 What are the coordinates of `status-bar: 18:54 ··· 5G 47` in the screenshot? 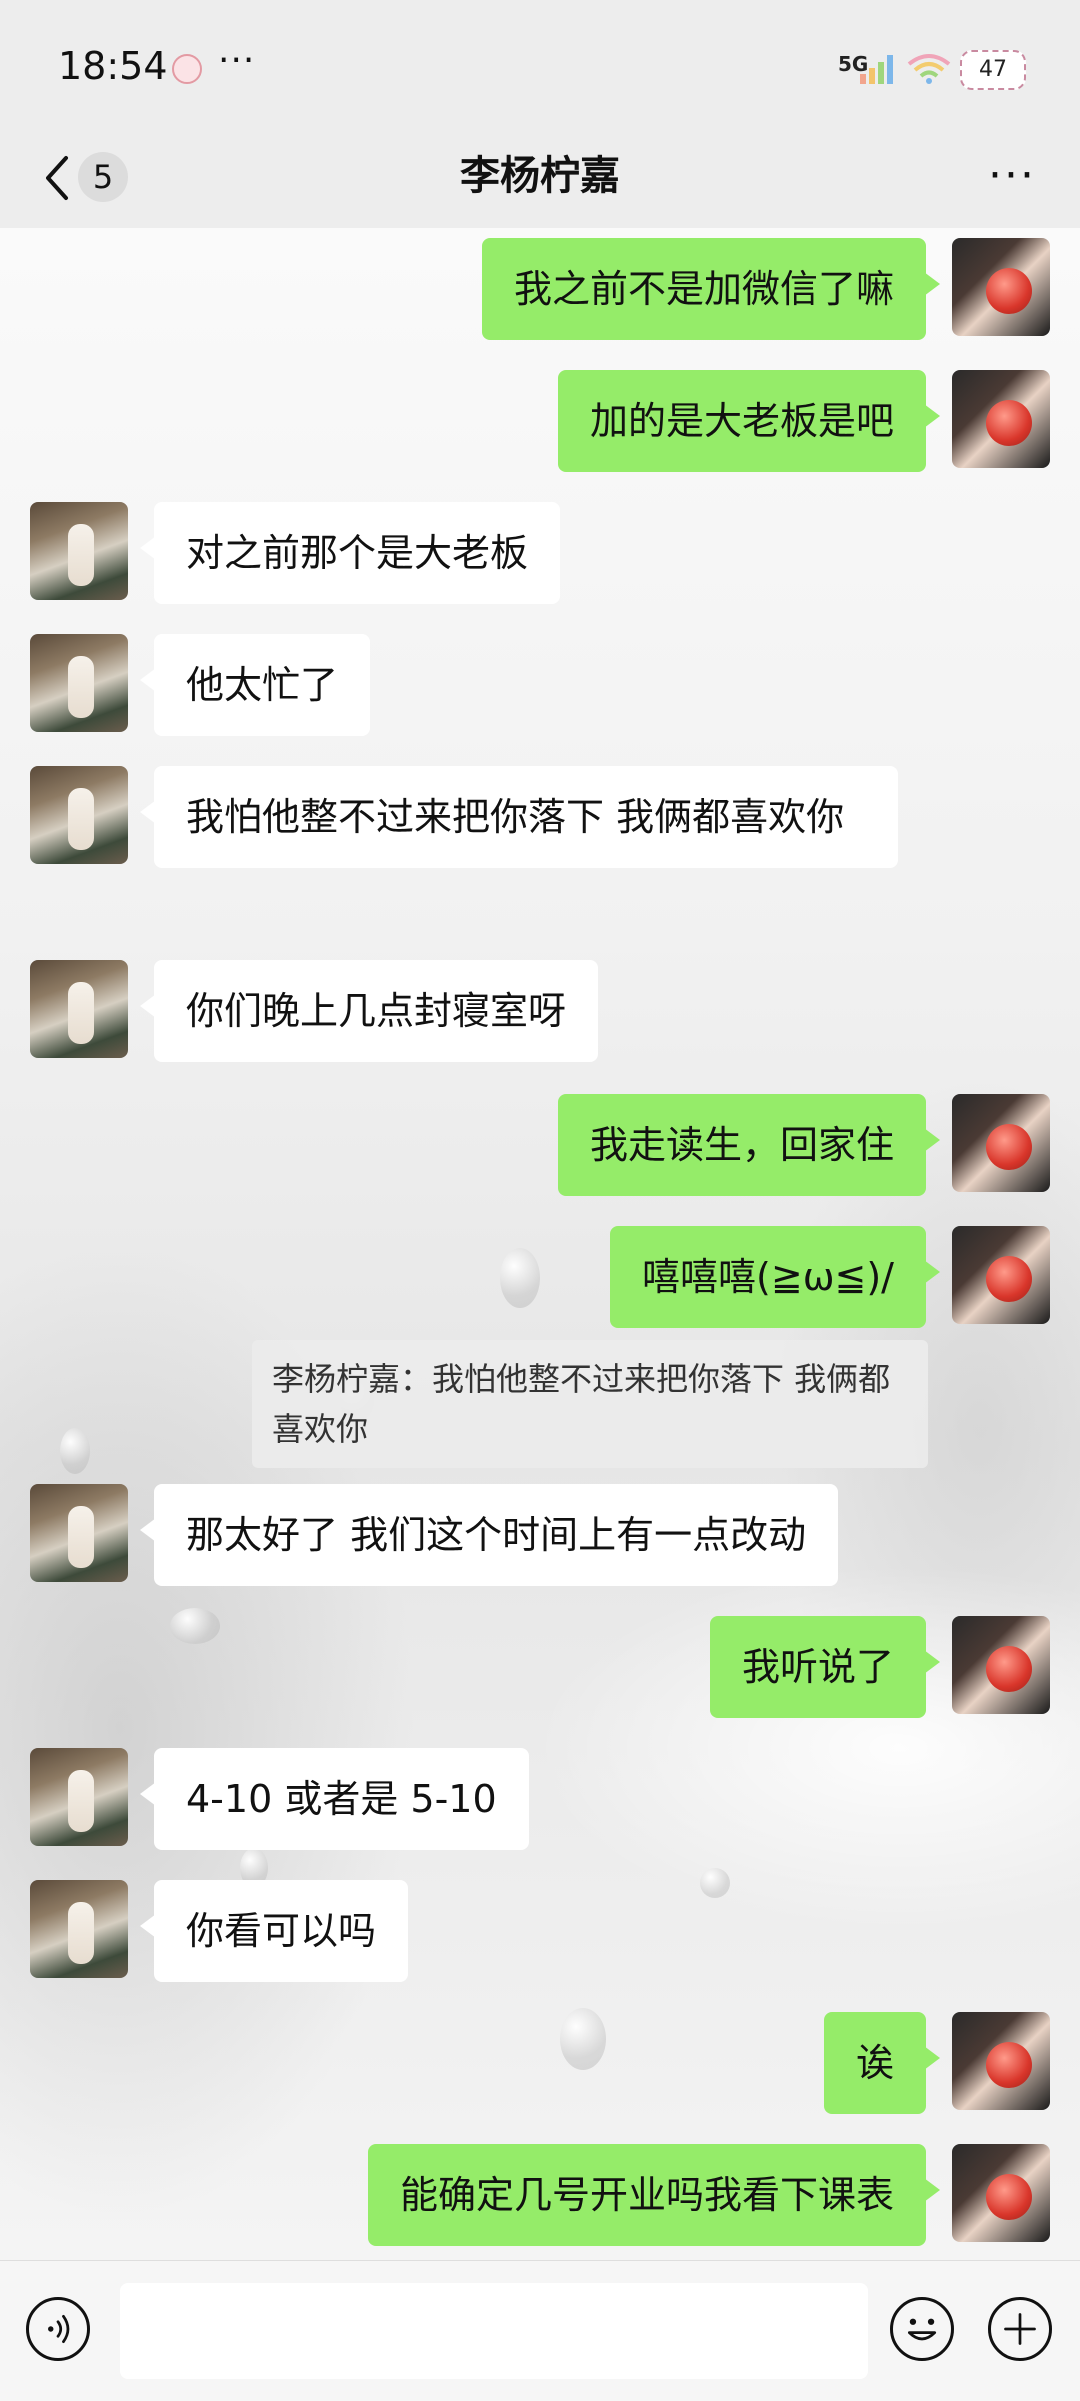 It's located at (540, 66).